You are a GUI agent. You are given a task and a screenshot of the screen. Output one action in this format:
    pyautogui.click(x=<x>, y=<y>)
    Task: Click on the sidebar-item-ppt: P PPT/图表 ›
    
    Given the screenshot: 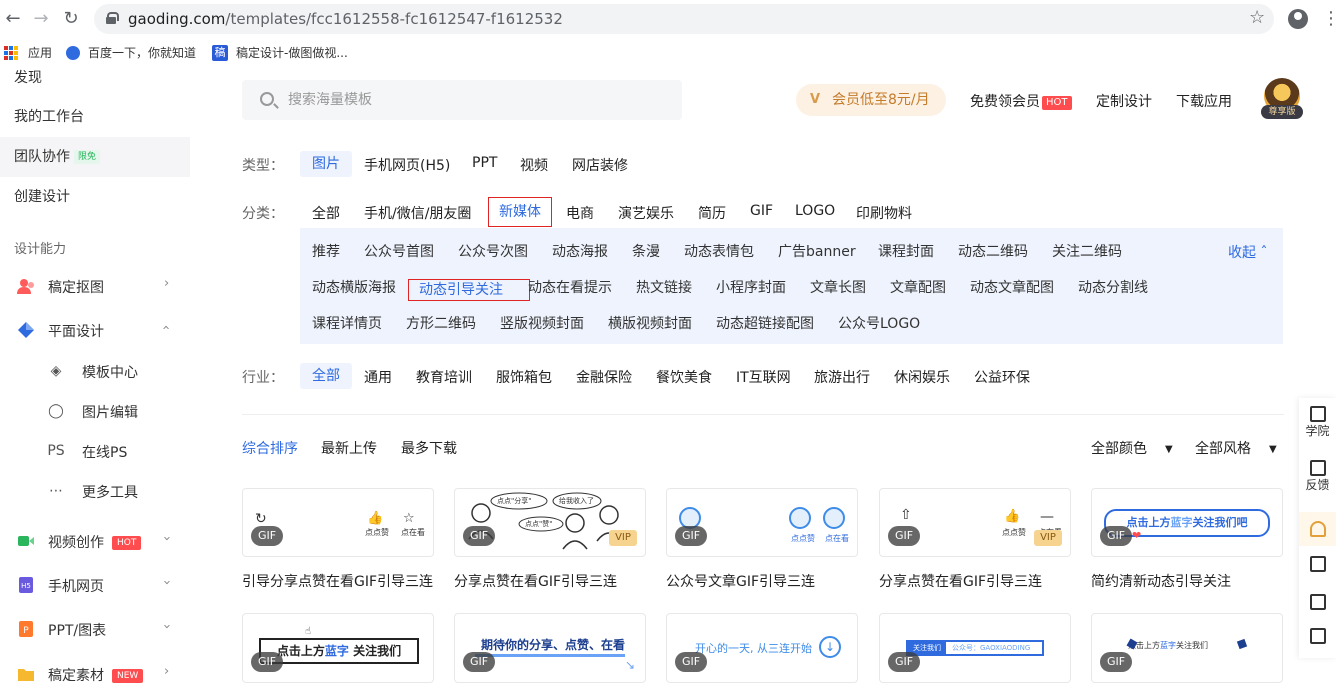 What is the action you would take?
    pyautogui.click(x=95, y=629)
    